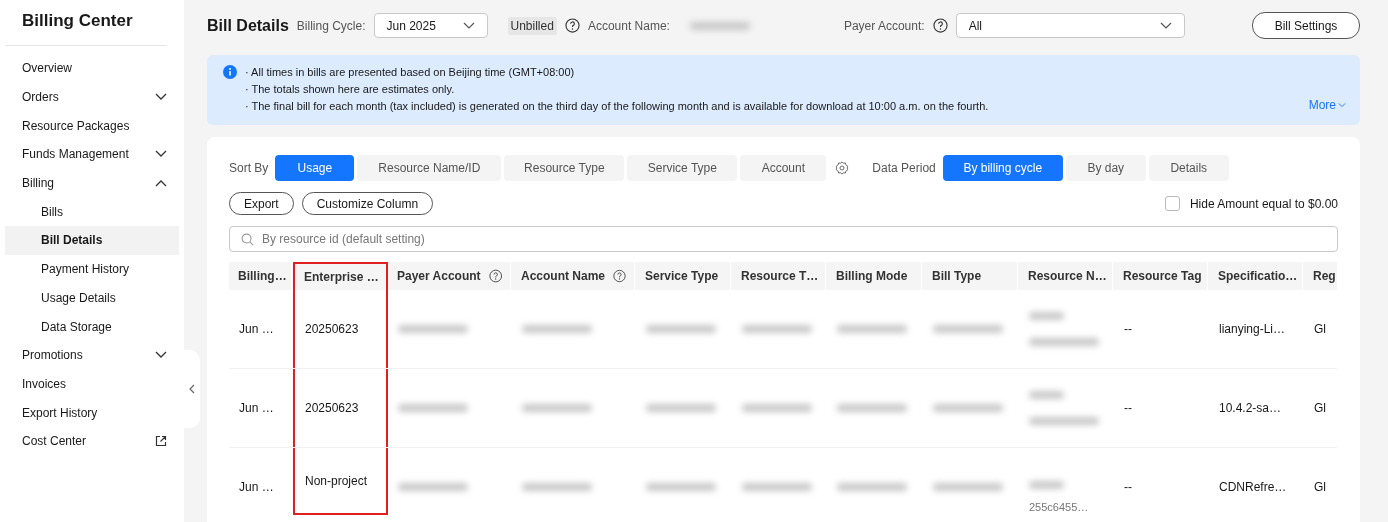  What do you see at coordinates (1263, 203) in the screenshot?
I see `checkbox-label: Hide Amount equal to $0.00` at bounding box center [1263, 203].